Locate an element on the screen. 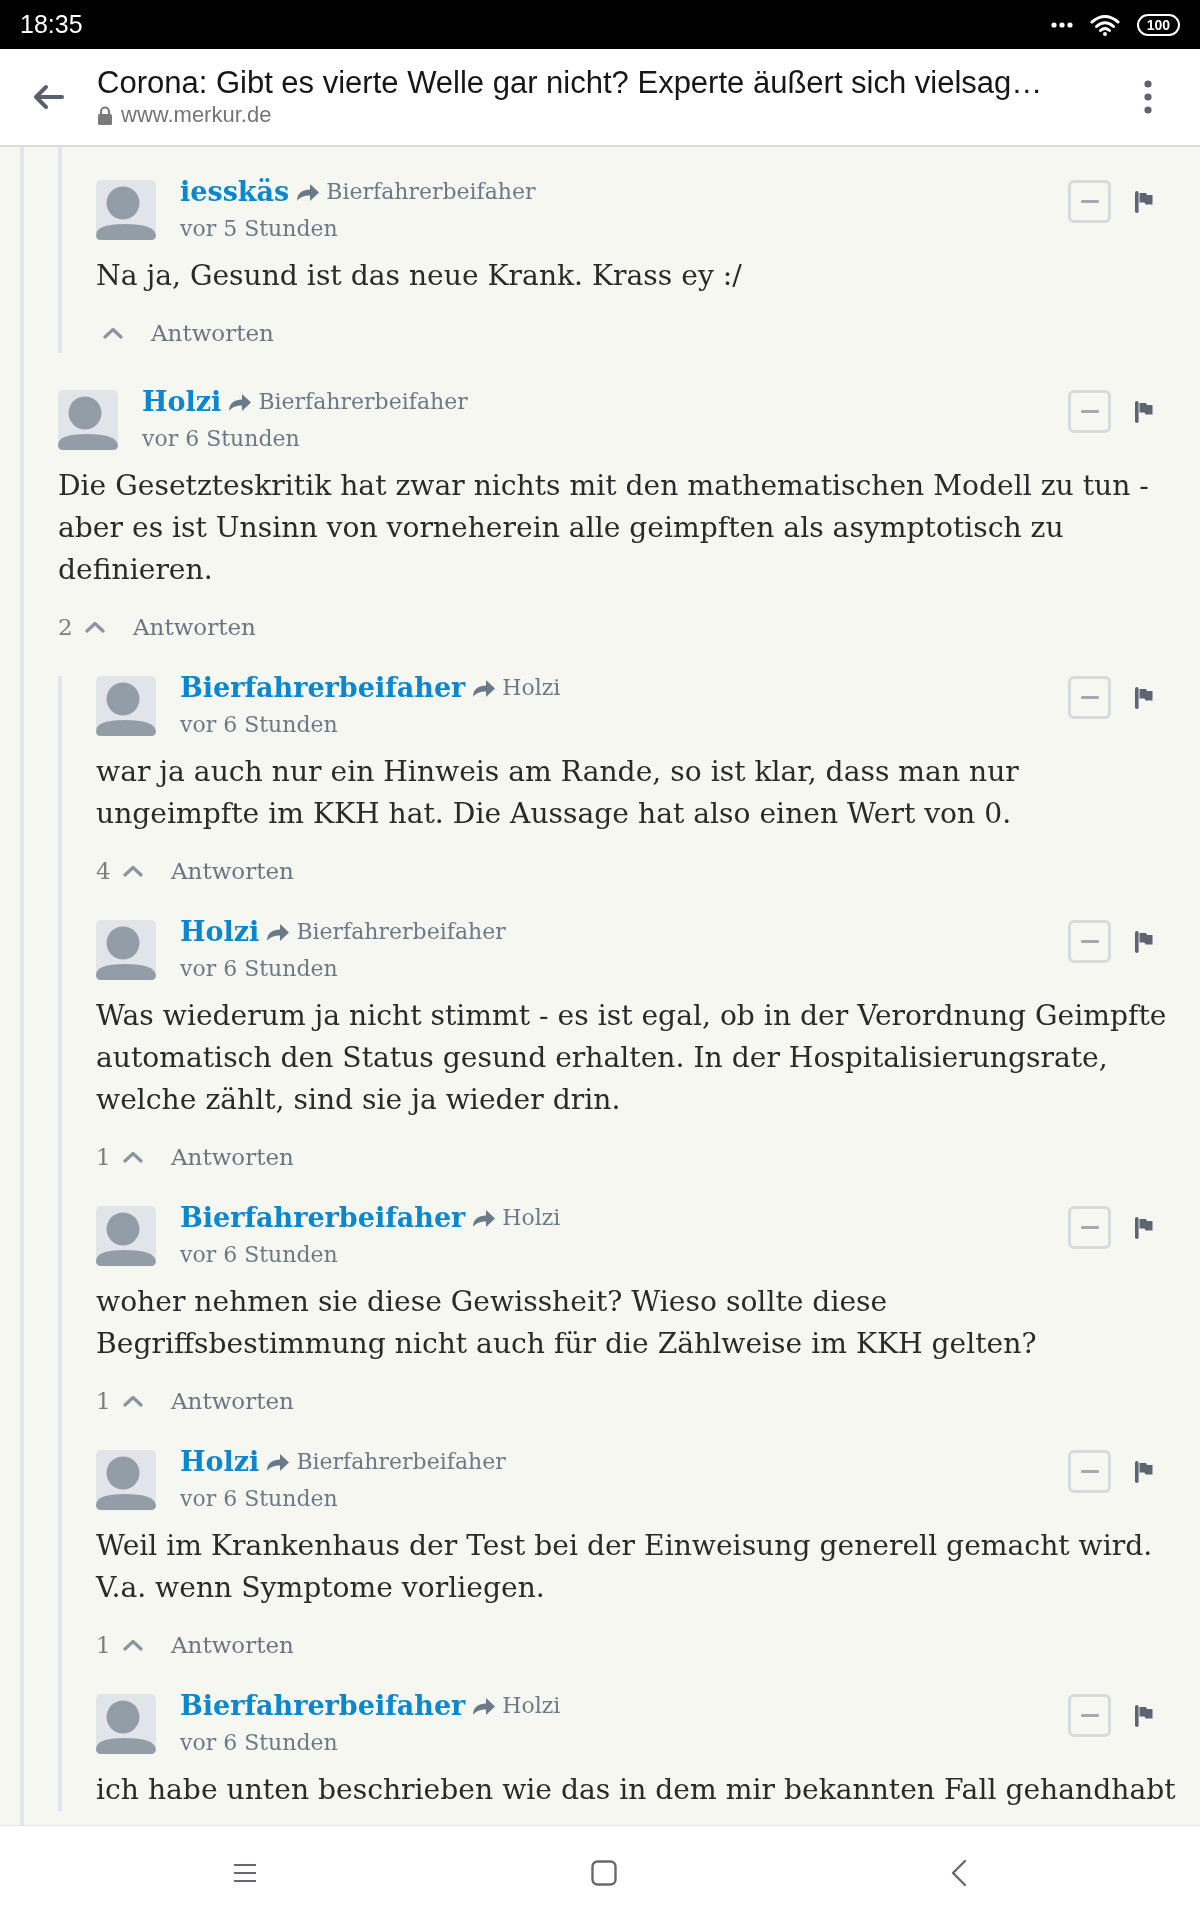  comment-time: vor 5 Stunden is located at coordinates (259, 229).